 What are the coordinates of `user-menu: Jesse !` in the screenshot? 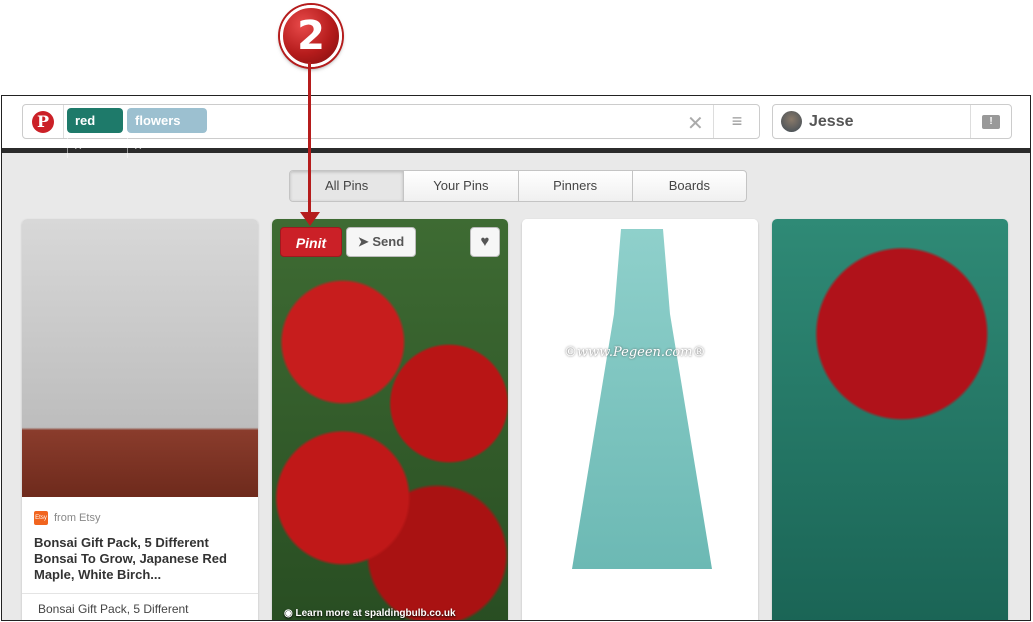 It's located at (892, 121).